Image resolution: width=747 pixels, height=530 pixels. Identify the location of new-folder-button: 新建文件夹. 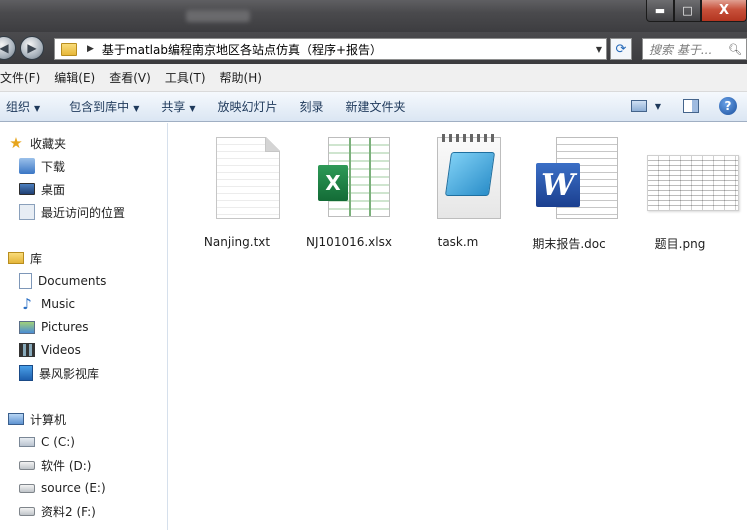
(376, 106).